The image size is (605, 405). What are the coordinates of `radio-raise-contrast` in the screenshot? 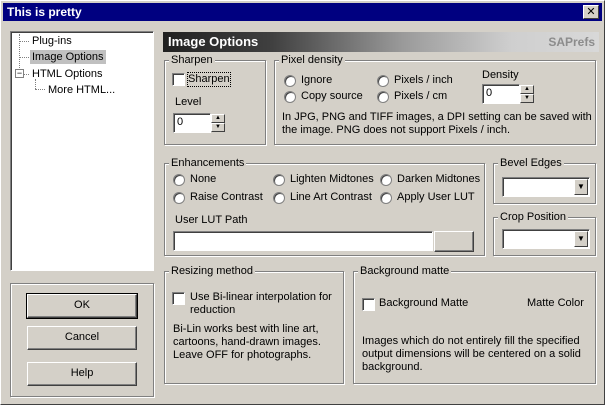 It's located at (179, 198).